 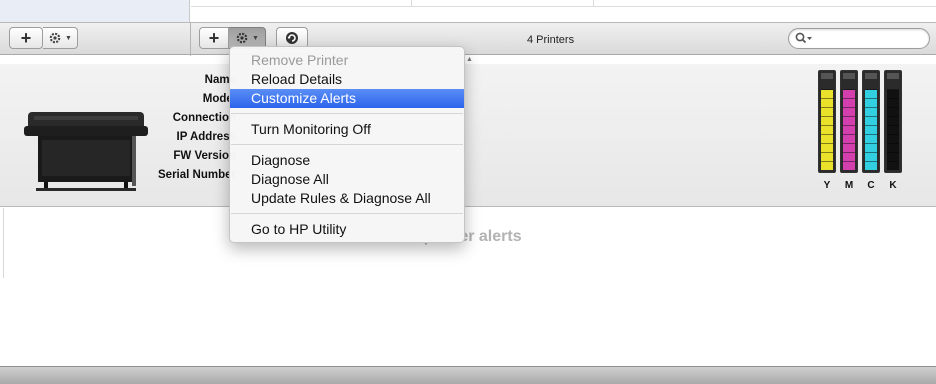 What do you see at coordinates (292, 38) in the screenshot?
I see `refresh-icon` at bounding box center [292, 38].